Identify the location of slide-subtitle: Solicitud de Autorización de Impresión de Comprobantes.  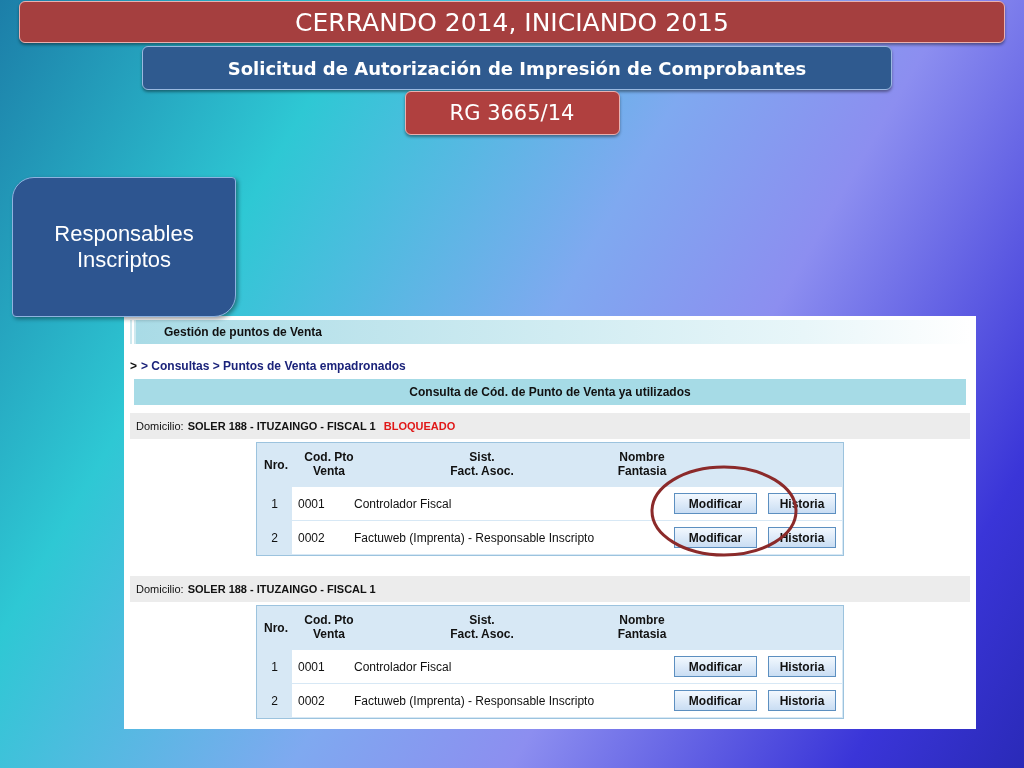
(517, 68).